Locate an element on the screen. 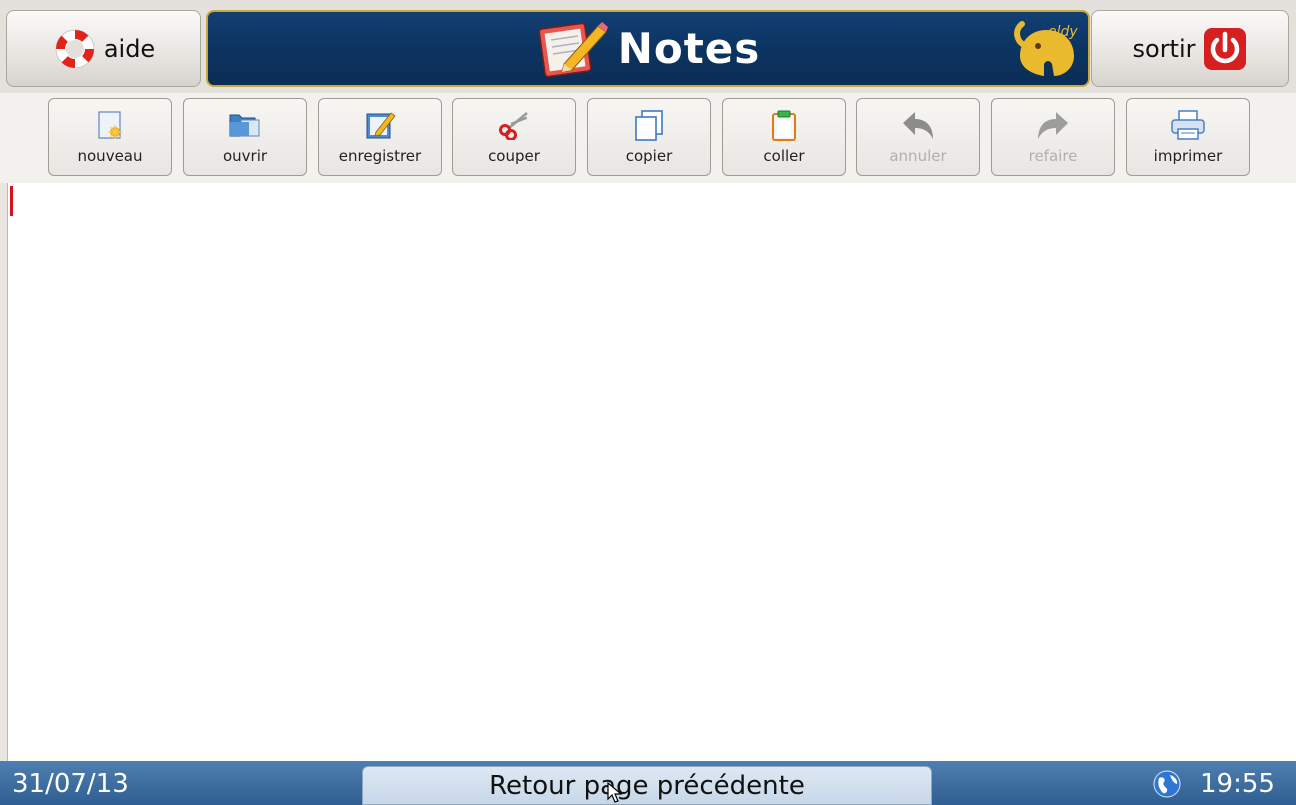 The image size is (1296, 805). help-button: aide is located at coordinates (103, 48).